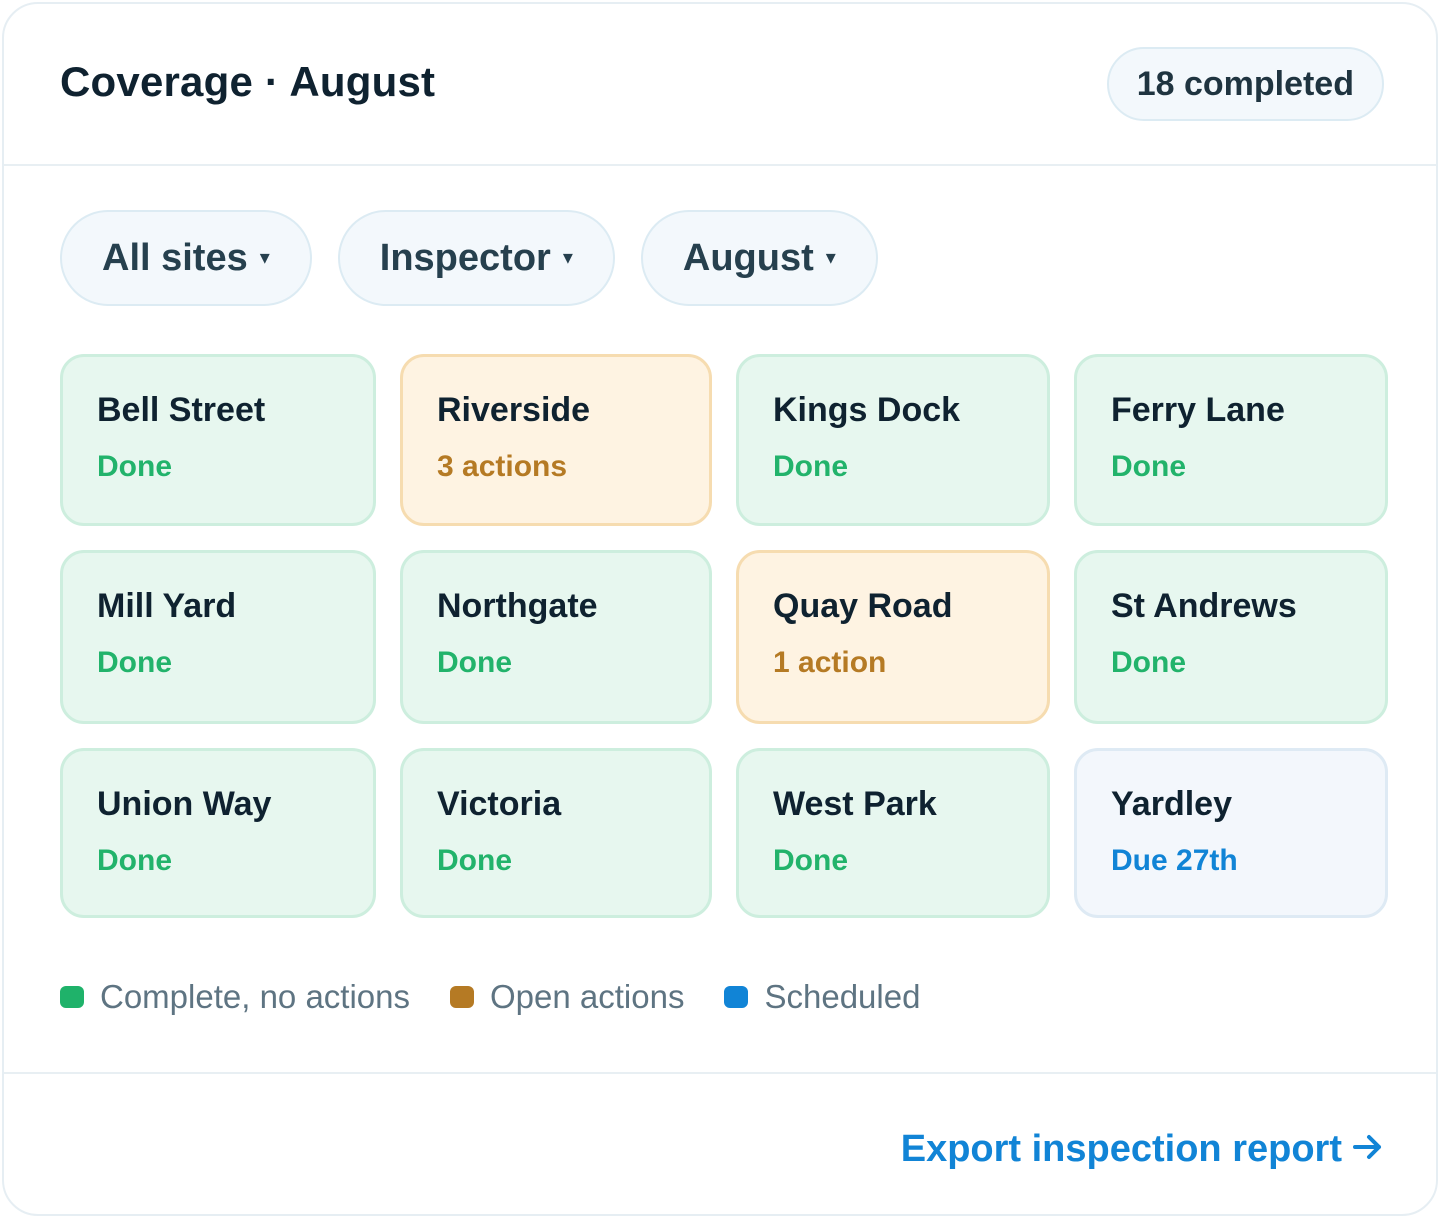 The height and width of the screenshot is (1218, 1440). Describe the element at coordinates (255, 996) in the screenshot. I see `legend-label: Complete, no actions` at that location.